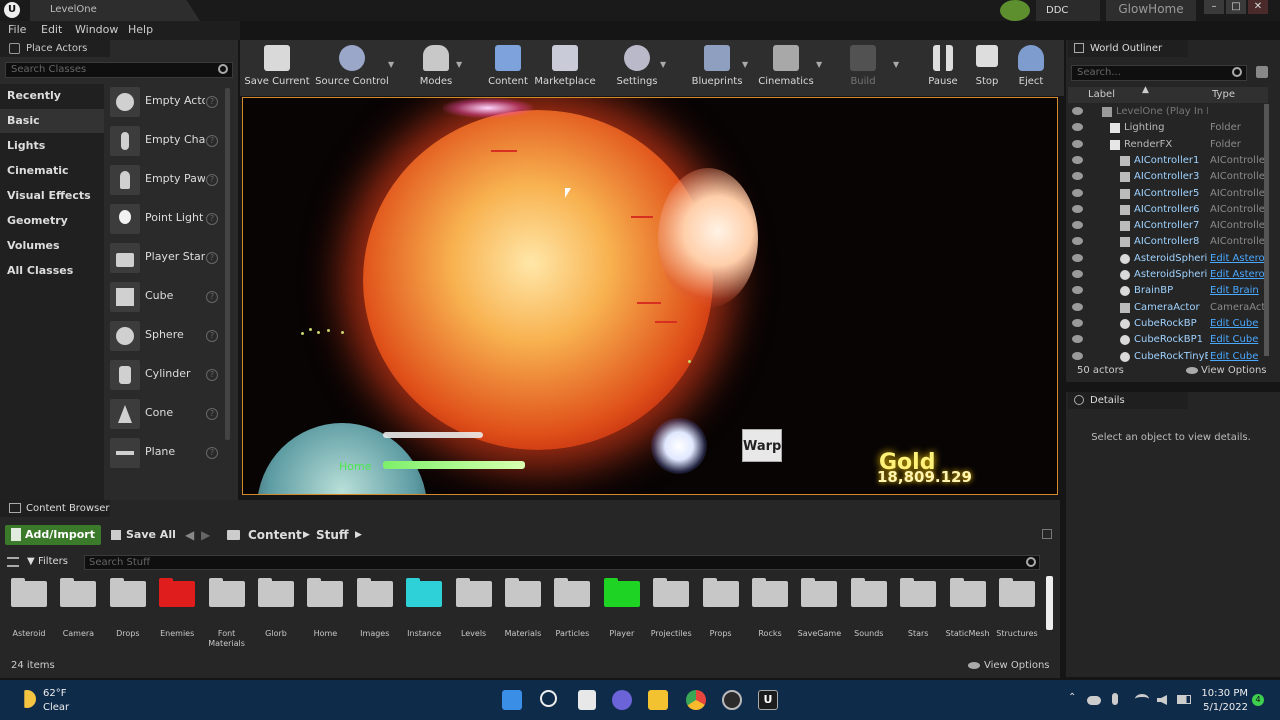  Describe the element at coordinates (227, 613) in the screenshot. I see `folder-item: Font Materials` at that location.